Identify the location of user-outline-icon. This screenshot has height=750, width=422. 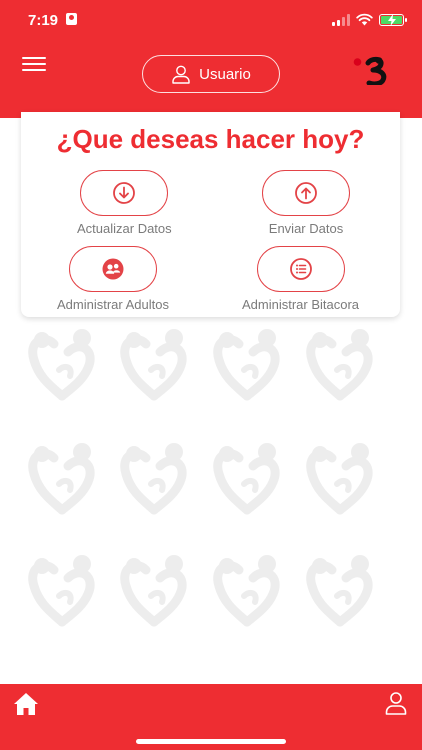
(181, 74).